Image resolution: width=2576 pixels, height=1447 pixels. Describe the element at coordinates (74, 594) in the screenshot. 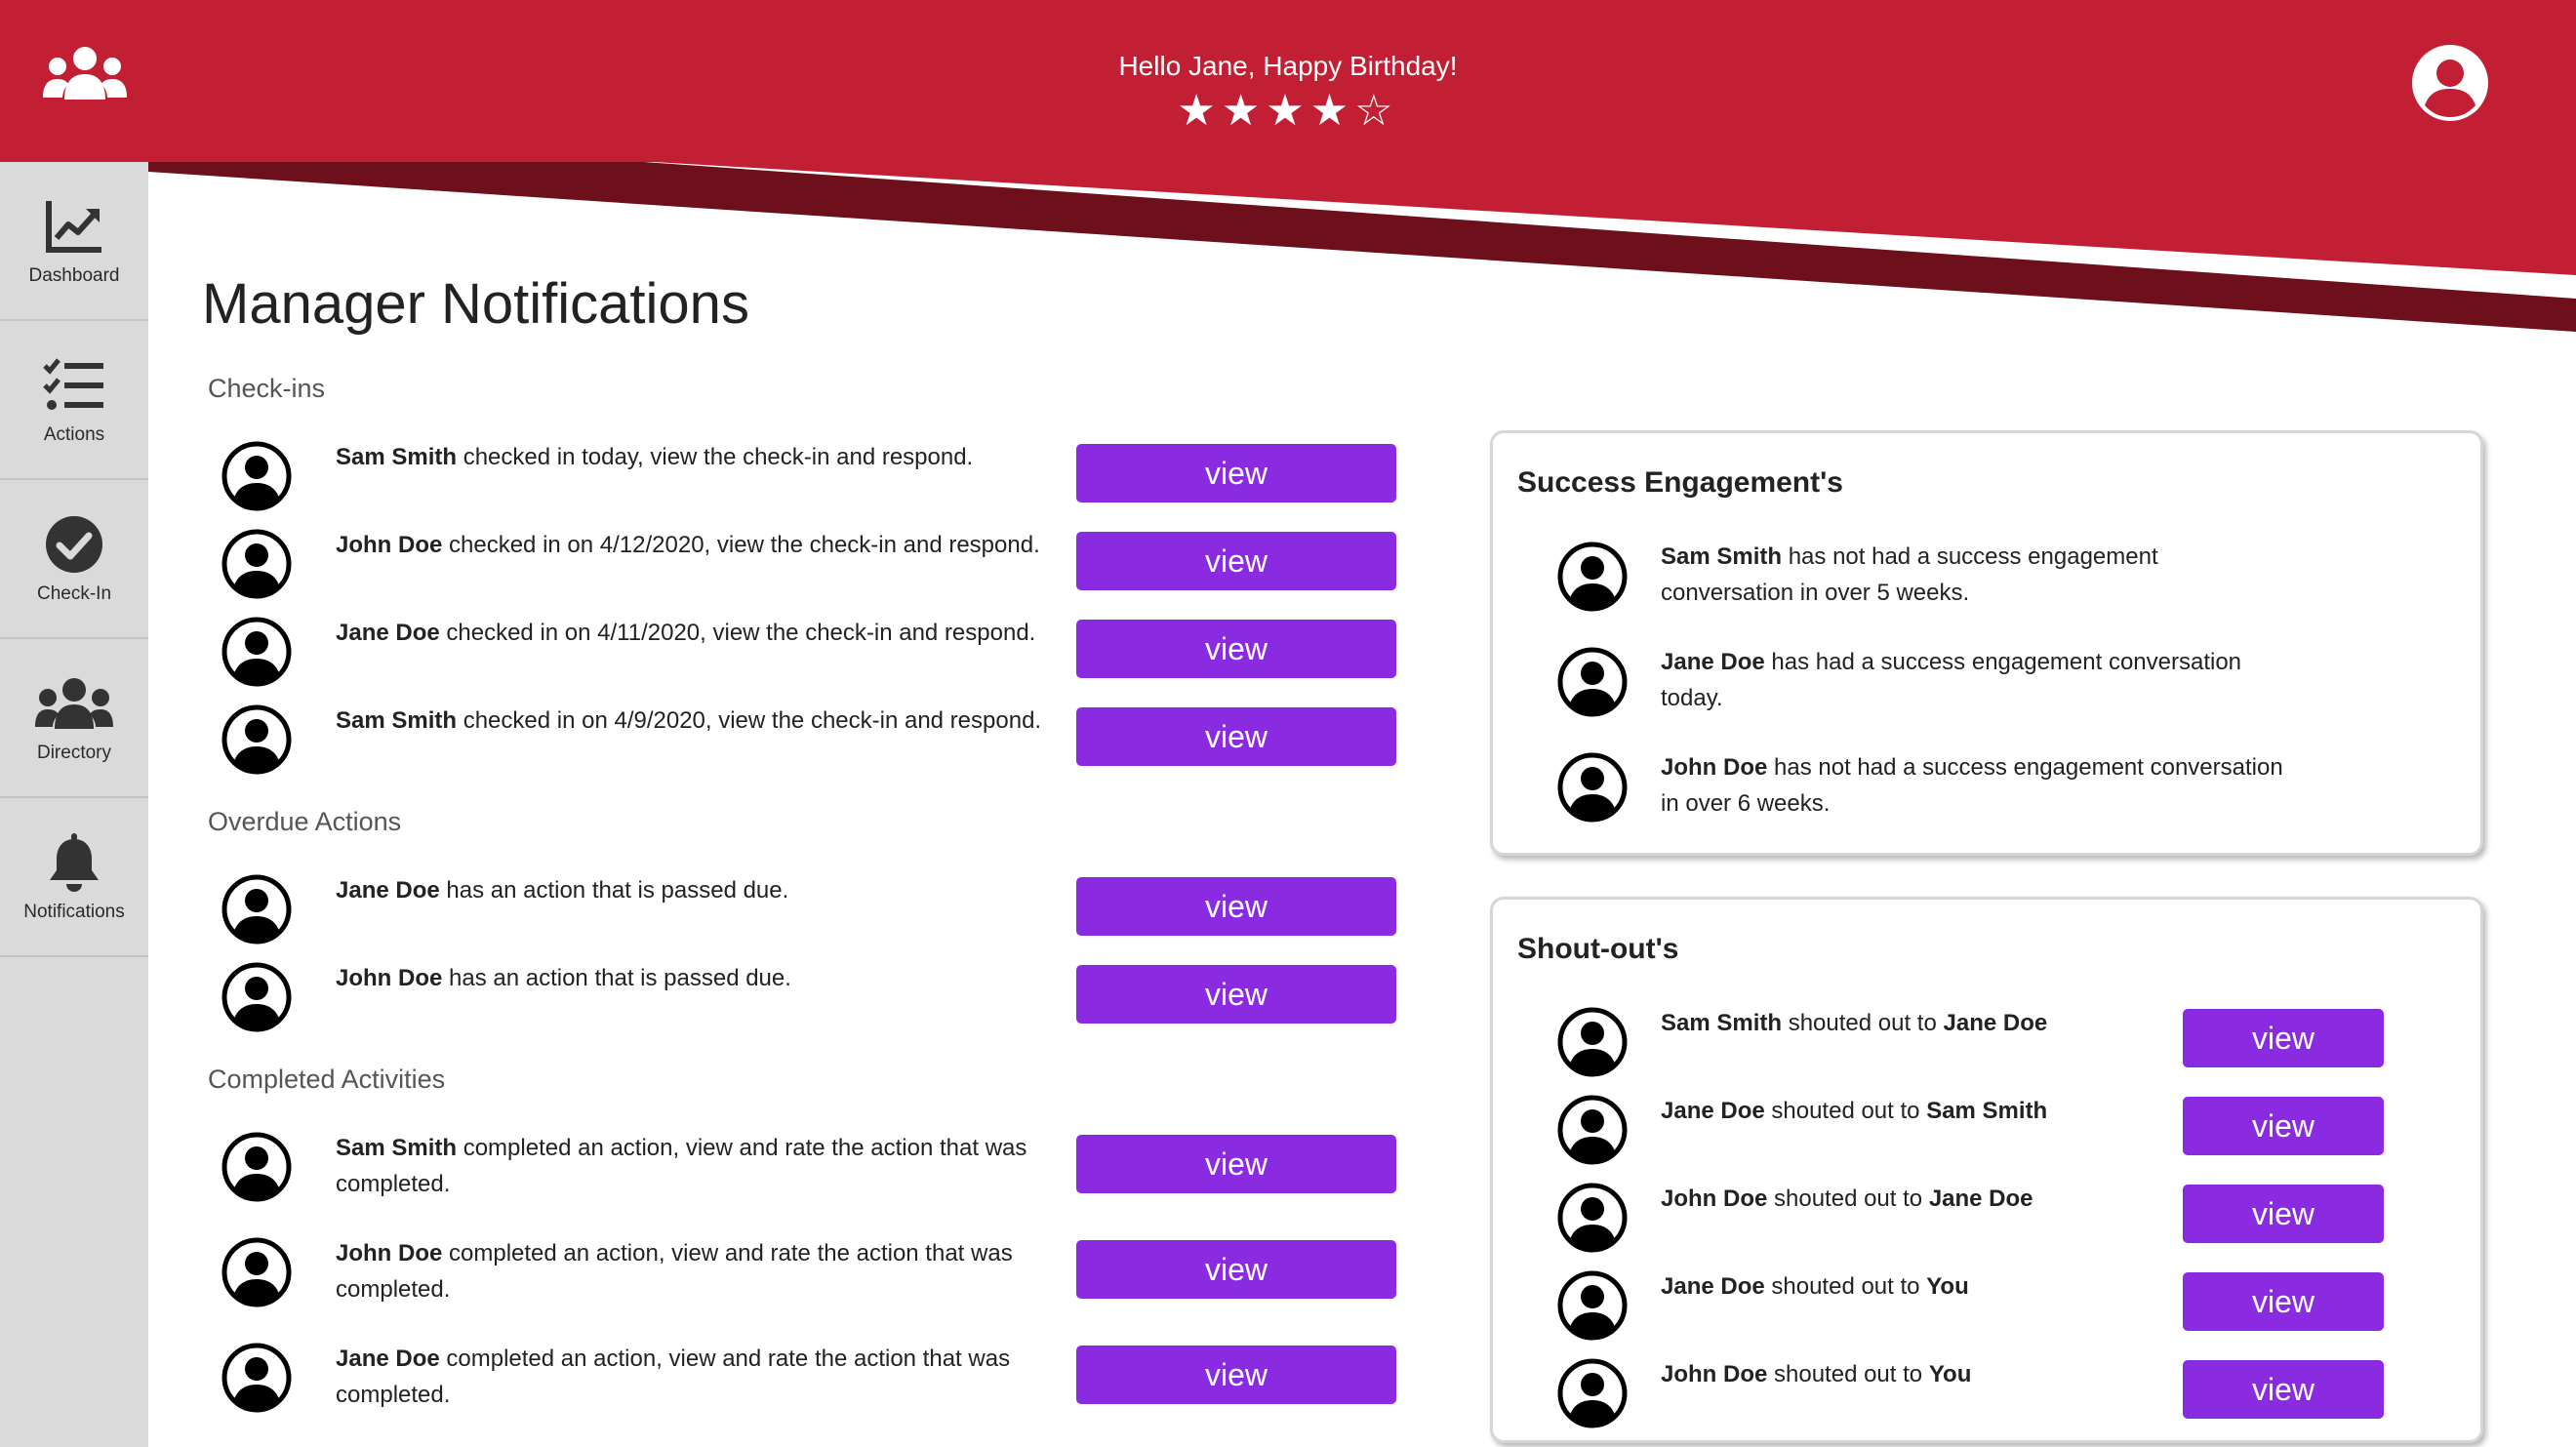

I see `sidebar-item-label: Check-In` at that location.